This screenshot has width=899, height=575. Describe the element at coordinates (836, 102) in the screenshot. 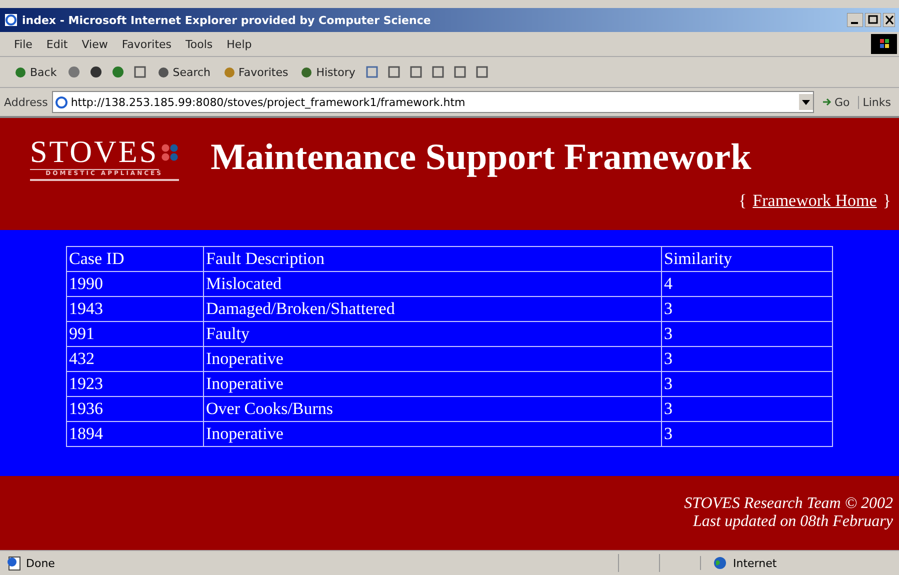

I see `go-button: Go` at that location.